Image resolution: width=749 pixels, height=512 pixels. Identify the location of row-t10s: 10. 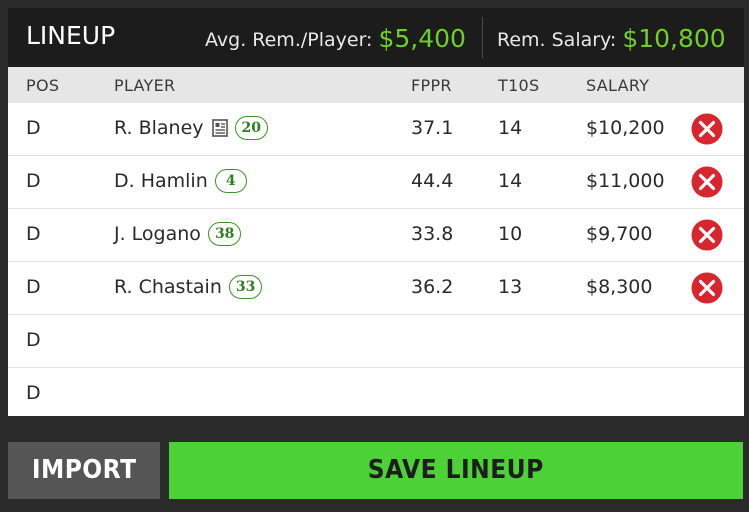
(510, 234).